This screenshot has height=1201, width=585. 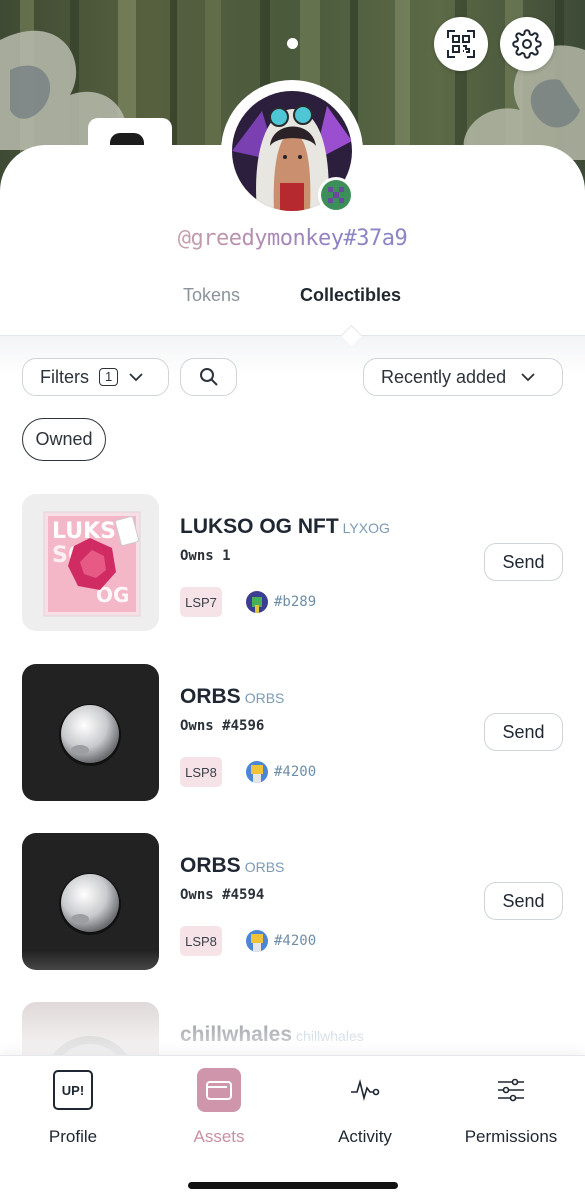 What do you see at coordinates (336, 195) in the screenshot?
I see `identicon-badge` at bounding box center [336, 195].